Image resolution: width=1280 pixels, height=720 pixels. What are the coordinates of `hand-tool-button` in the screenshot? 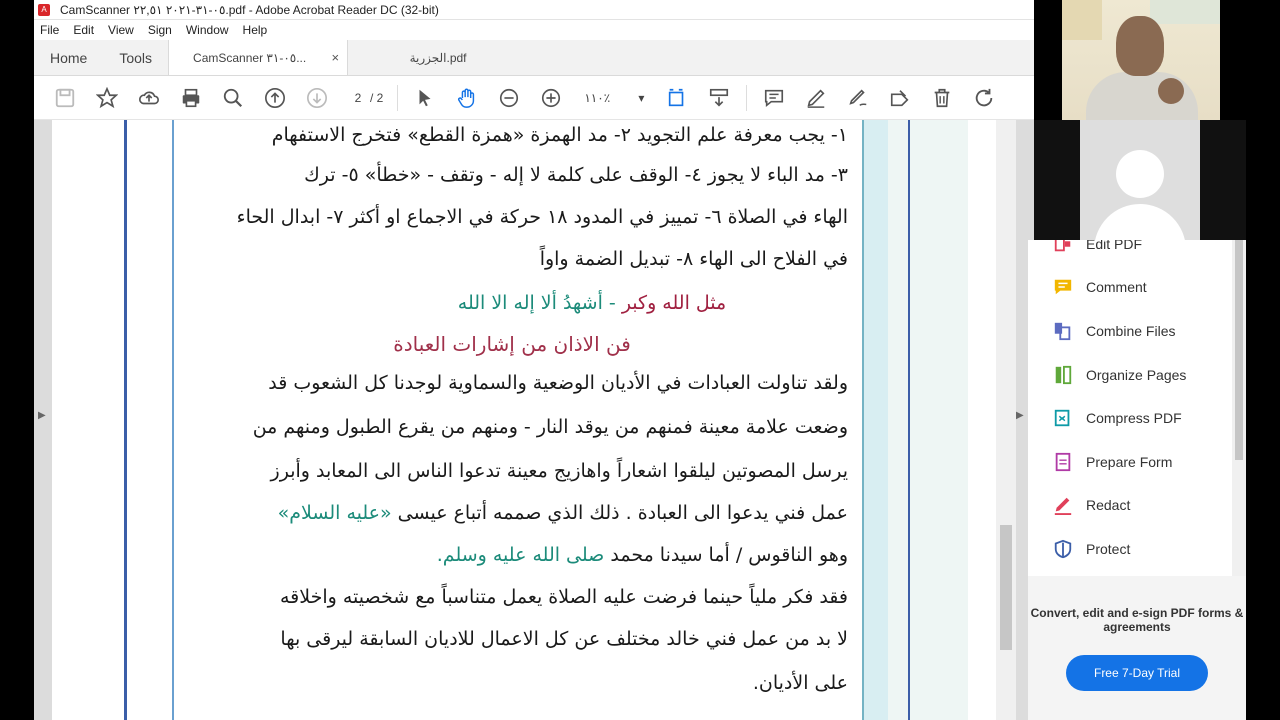 It's located at (467, 98).